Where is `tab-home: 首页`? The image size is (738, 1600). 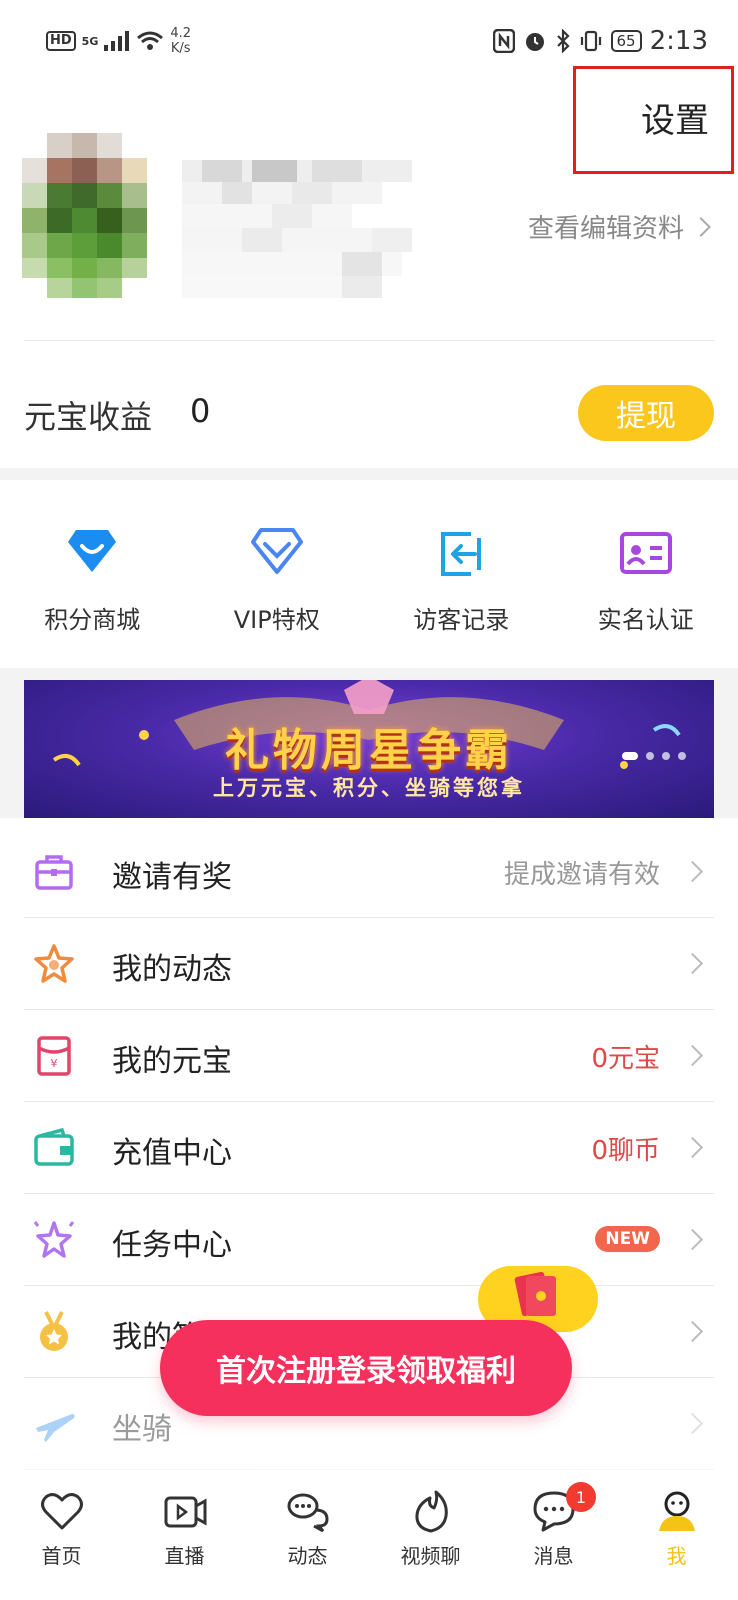
tab-home: 首页 is located at coordinates (61, 1535).